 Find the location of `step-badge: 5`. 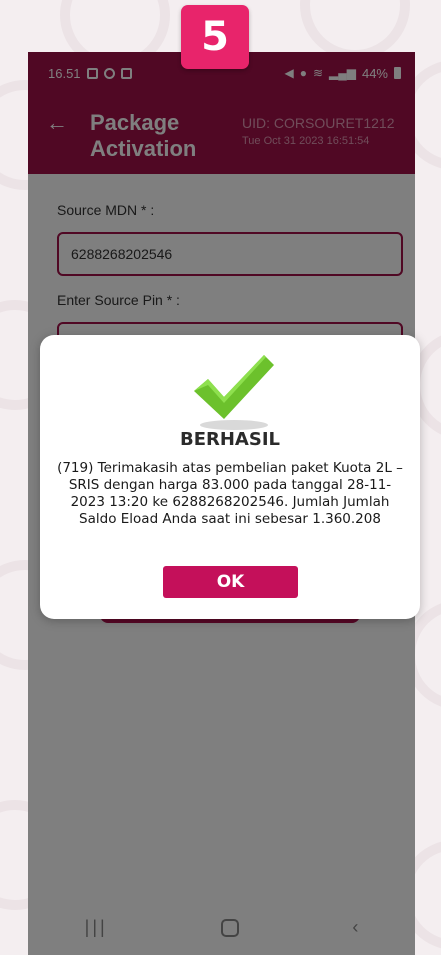

step-badge: 5 is located at coordinates (215, 37).